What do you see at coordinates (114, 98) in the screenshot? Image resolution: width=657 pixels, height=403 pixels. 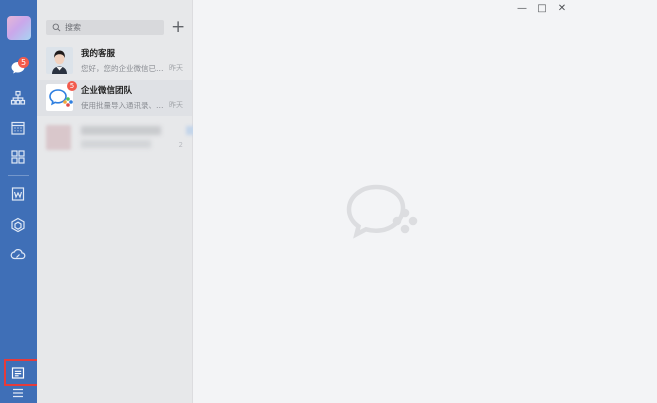 I see `conversation-item: 5 企业微信团队 使用批量导入通讯录、… 昨天` at bounding box center [114, 98].